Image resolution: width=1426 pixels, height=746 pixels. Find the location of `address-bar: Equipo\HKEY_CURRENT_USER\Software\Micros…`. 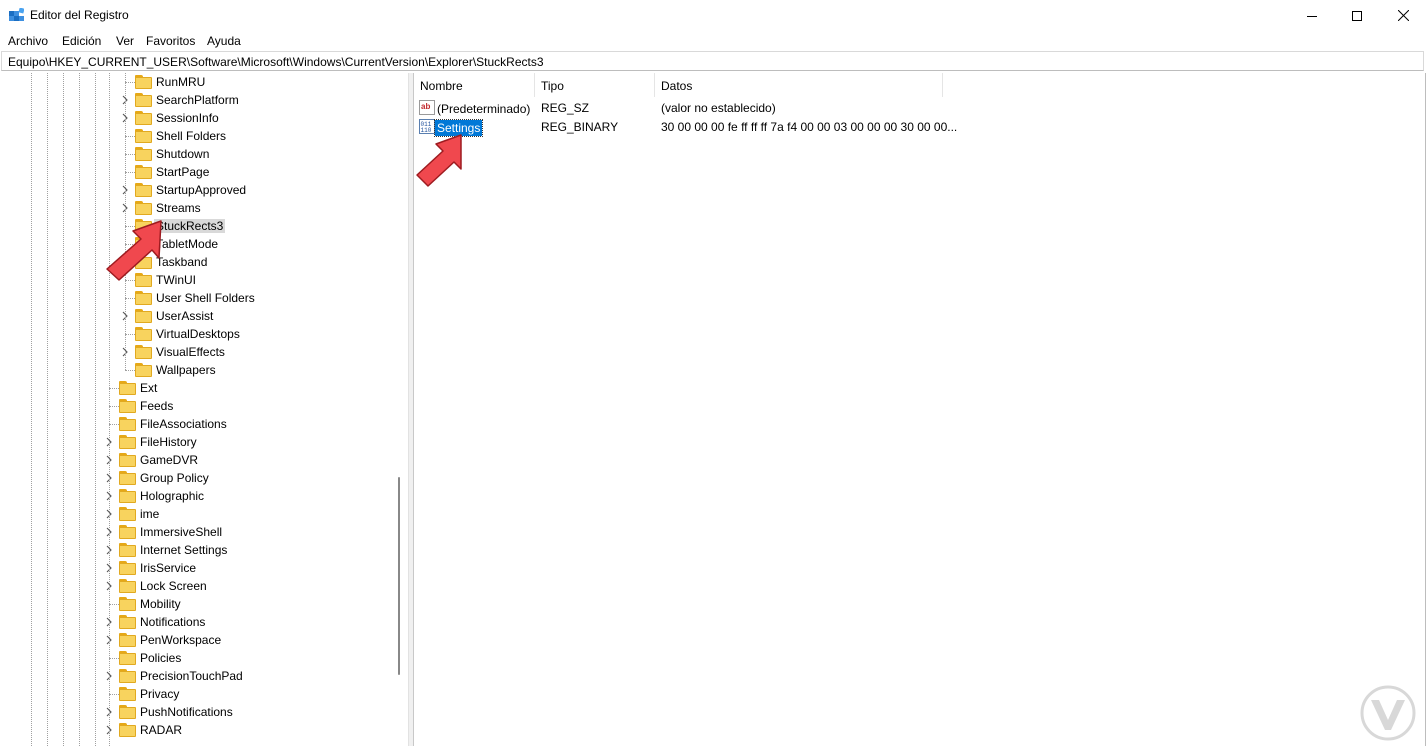

address-bar: Equipo\HKEY_CURRENT_USER\Software\Micros… is located at coordinates (712, 61).